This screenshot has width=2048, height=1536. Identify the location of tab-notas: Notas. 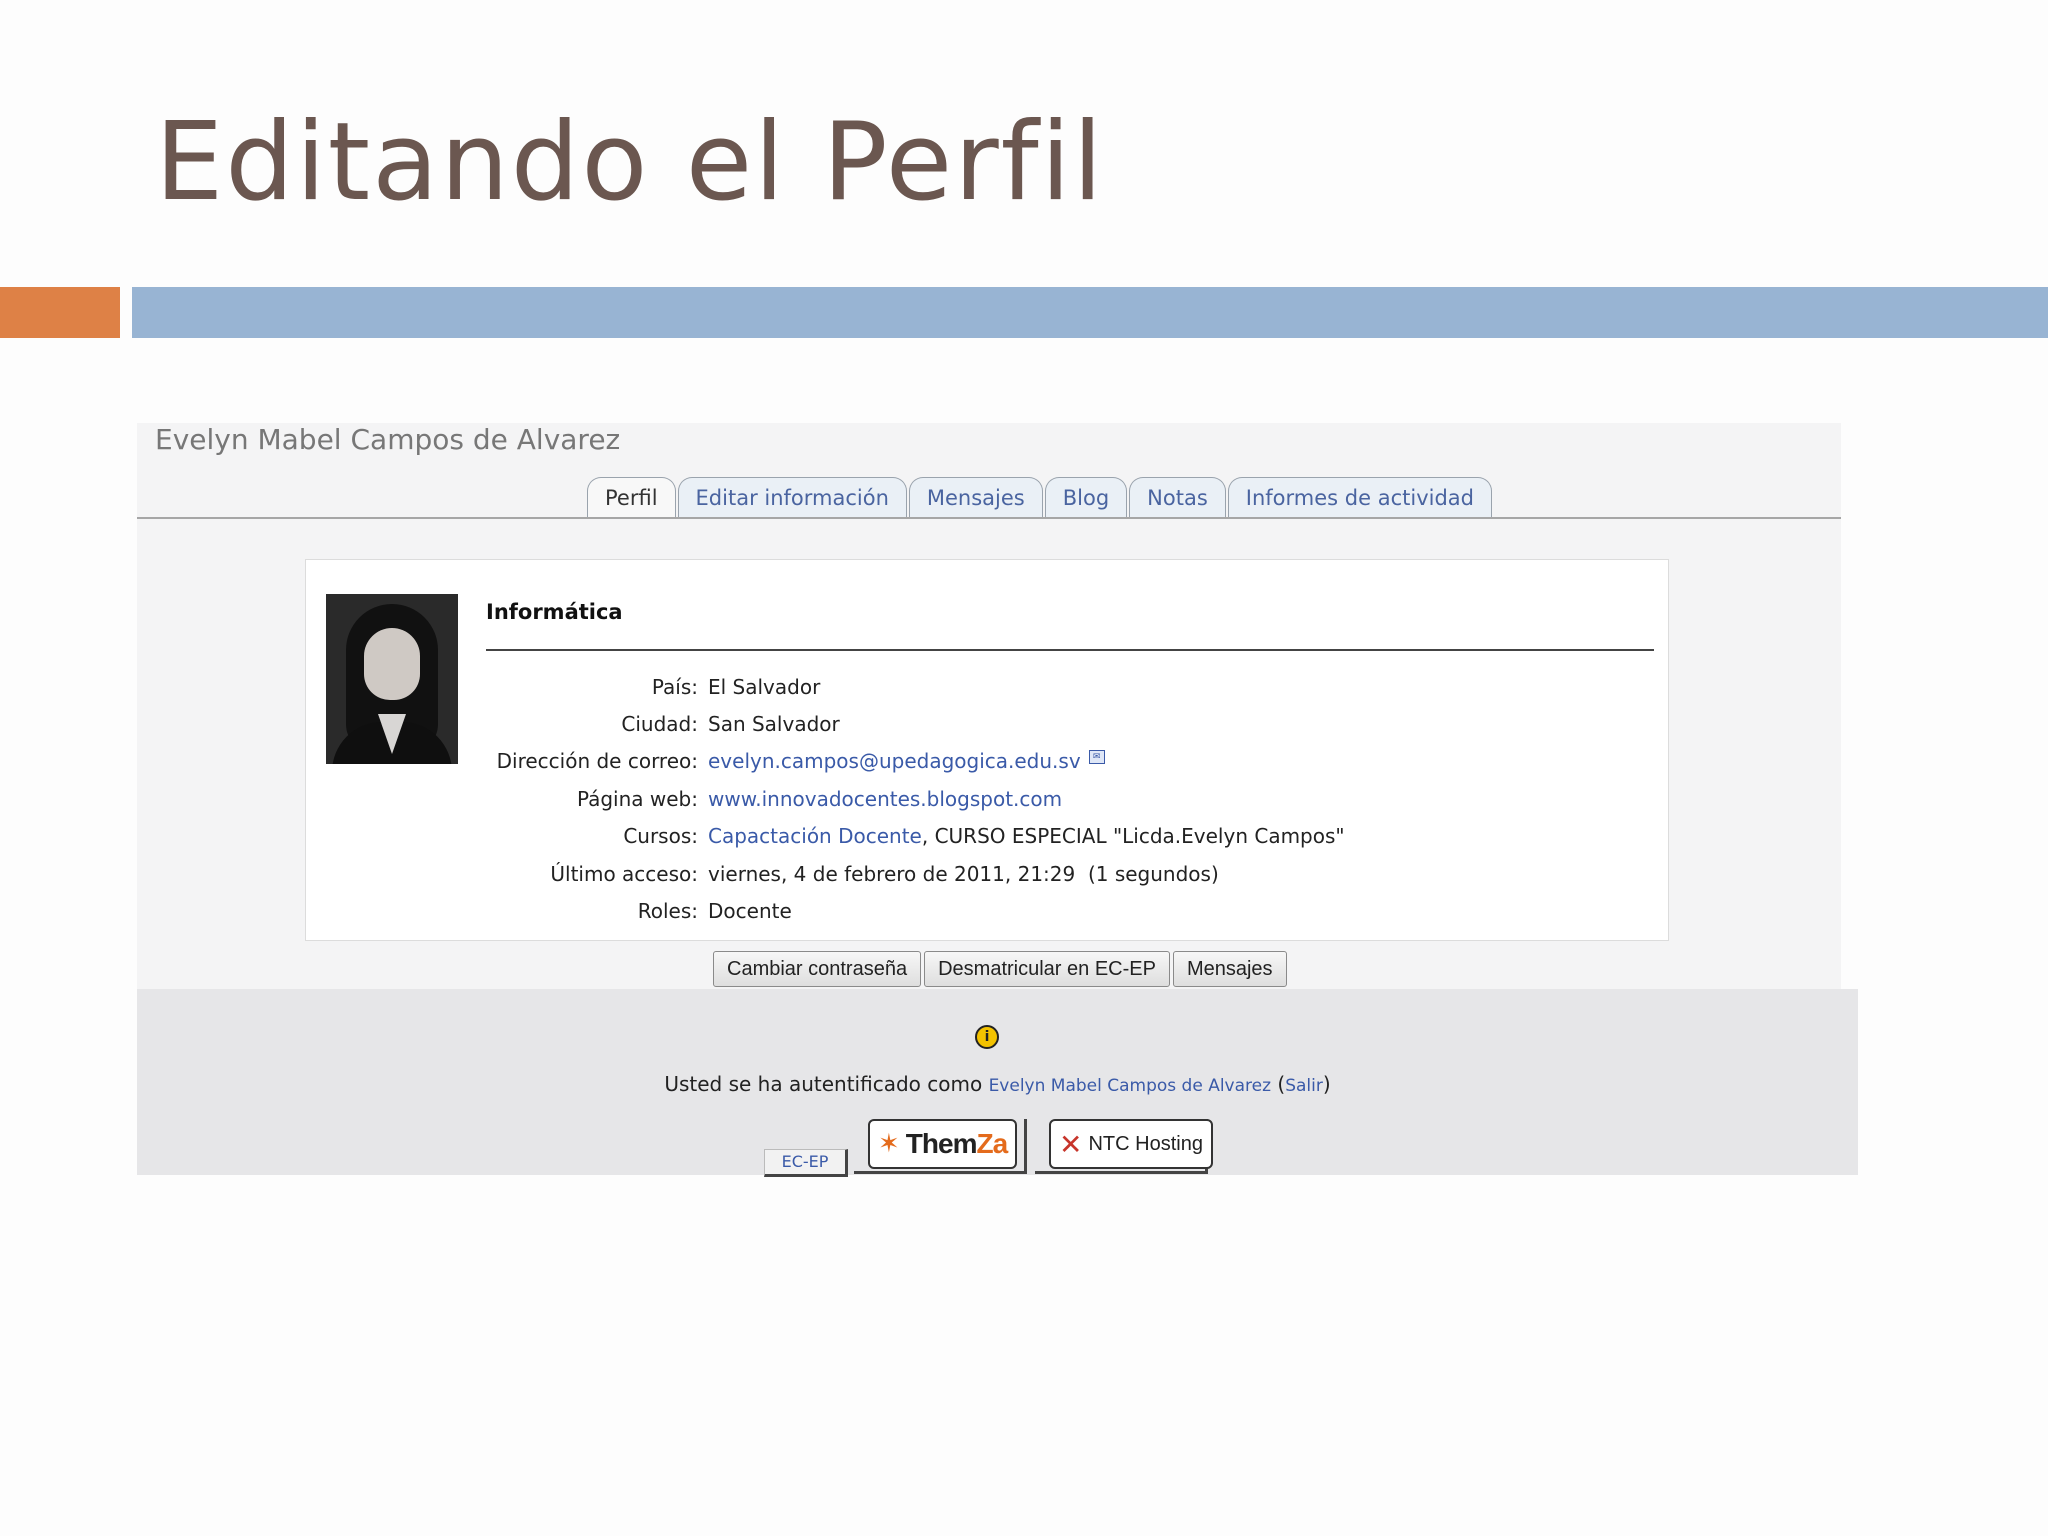
(1177, 497).